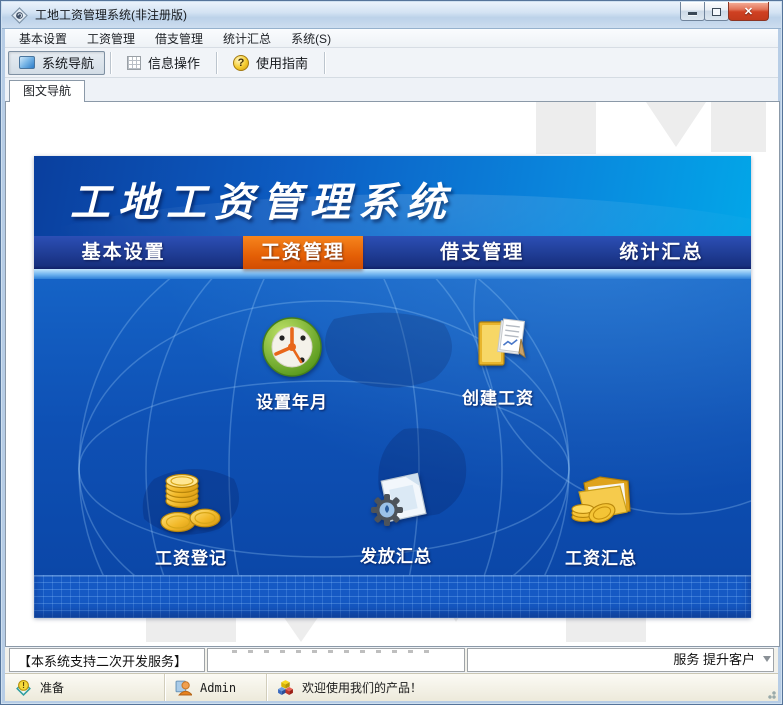  I want to click on product-cubes-icon, so click(285, 687).